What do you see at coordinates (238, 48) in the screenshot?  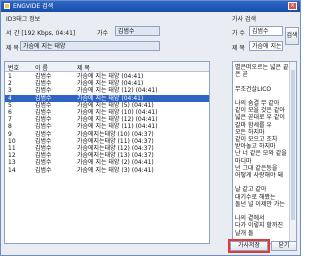 I see `search-title-label: 제 목` at bounding box center [238, 48].